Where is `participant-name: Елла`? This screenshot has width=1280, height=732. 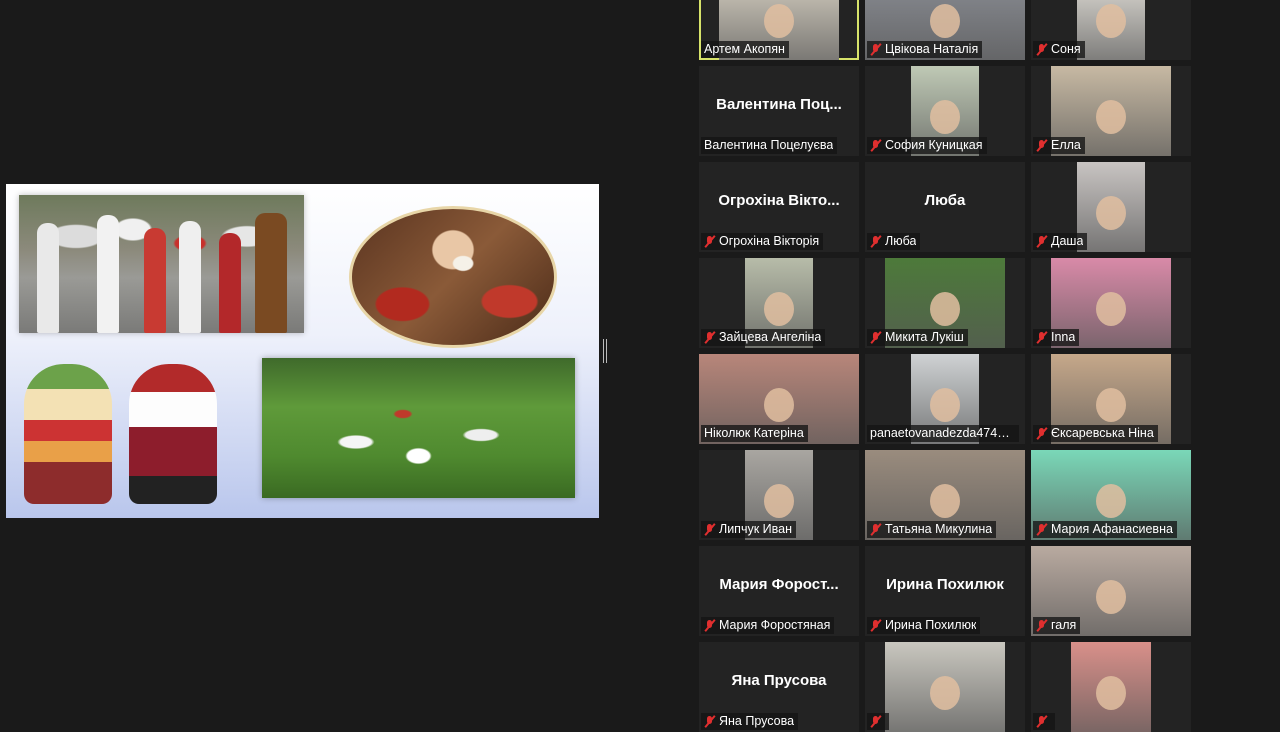 participant-name: Елла is located at coordinates (1066, 145).